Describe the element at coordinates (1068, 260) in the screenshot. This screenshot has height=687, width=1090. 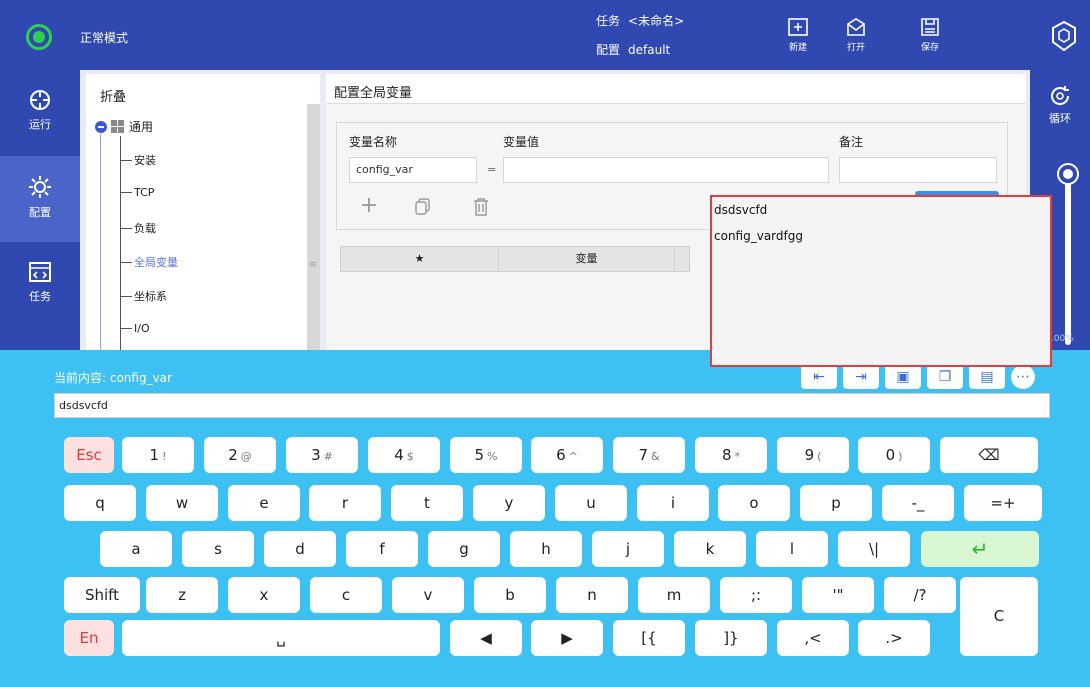
I see `speed-slider-track` at that location.